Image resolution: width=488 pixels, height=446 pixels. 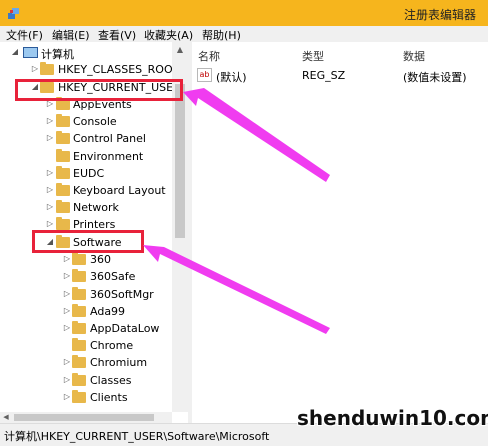 I want to click on tree-label: EUDC, so click(x=89, y=173).